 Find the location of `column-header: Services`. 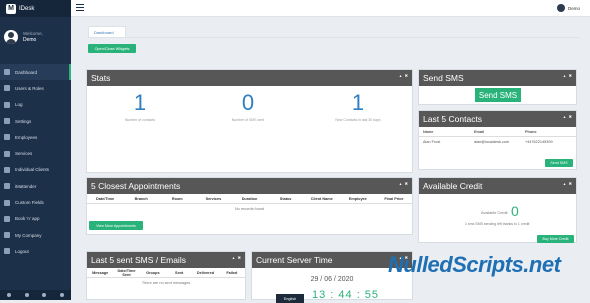

column-header: Services is located at coordinates (213, 198).